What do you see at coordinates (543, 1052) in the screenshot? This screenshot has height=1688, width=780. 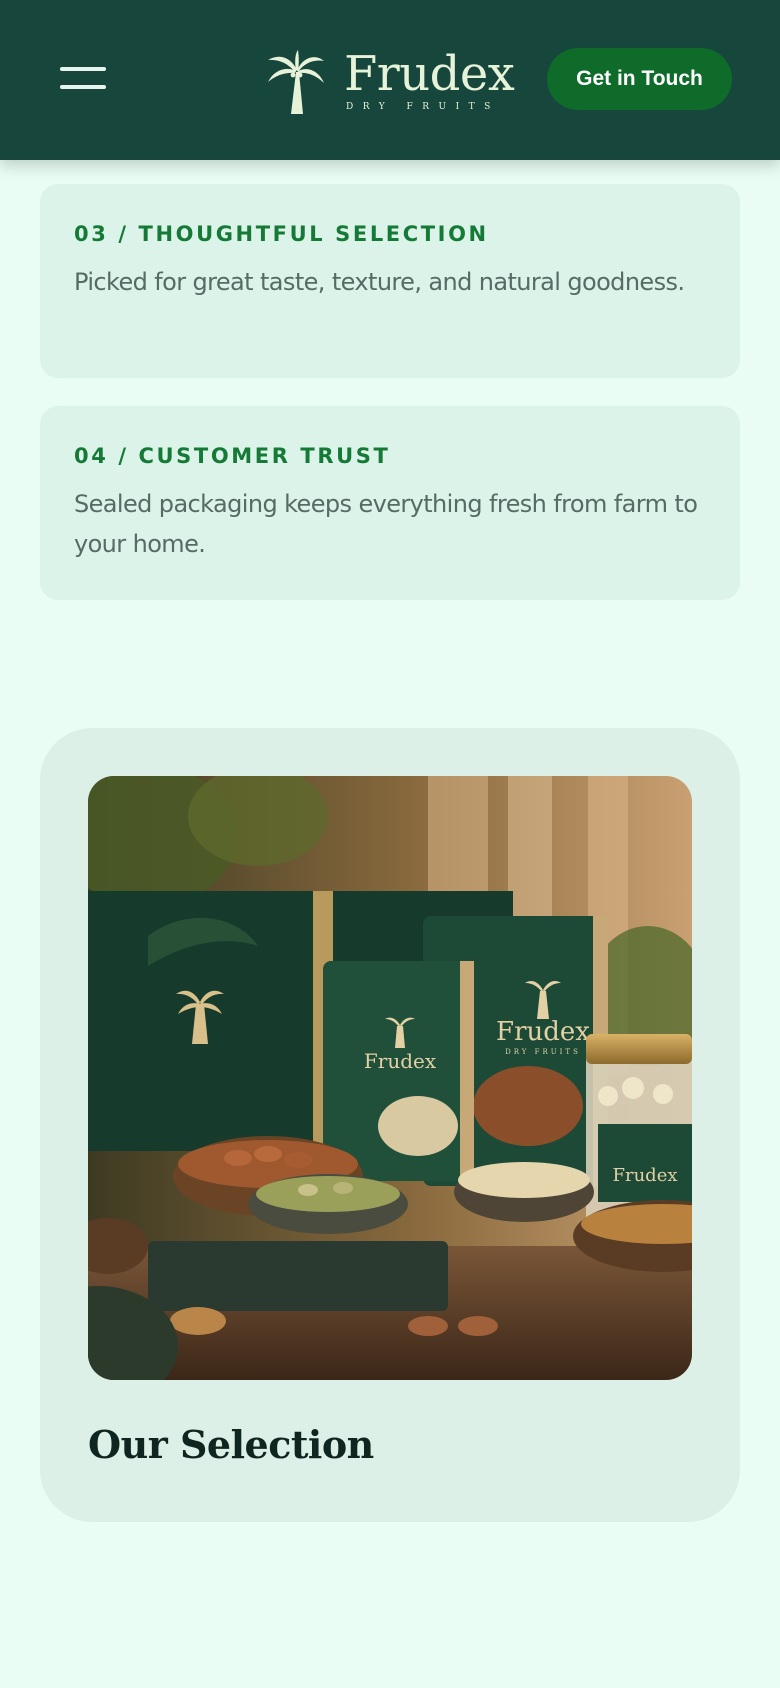 I see `pouch-brand-sublabel: DRY FRUITS` at bounding box center [543, 1052].